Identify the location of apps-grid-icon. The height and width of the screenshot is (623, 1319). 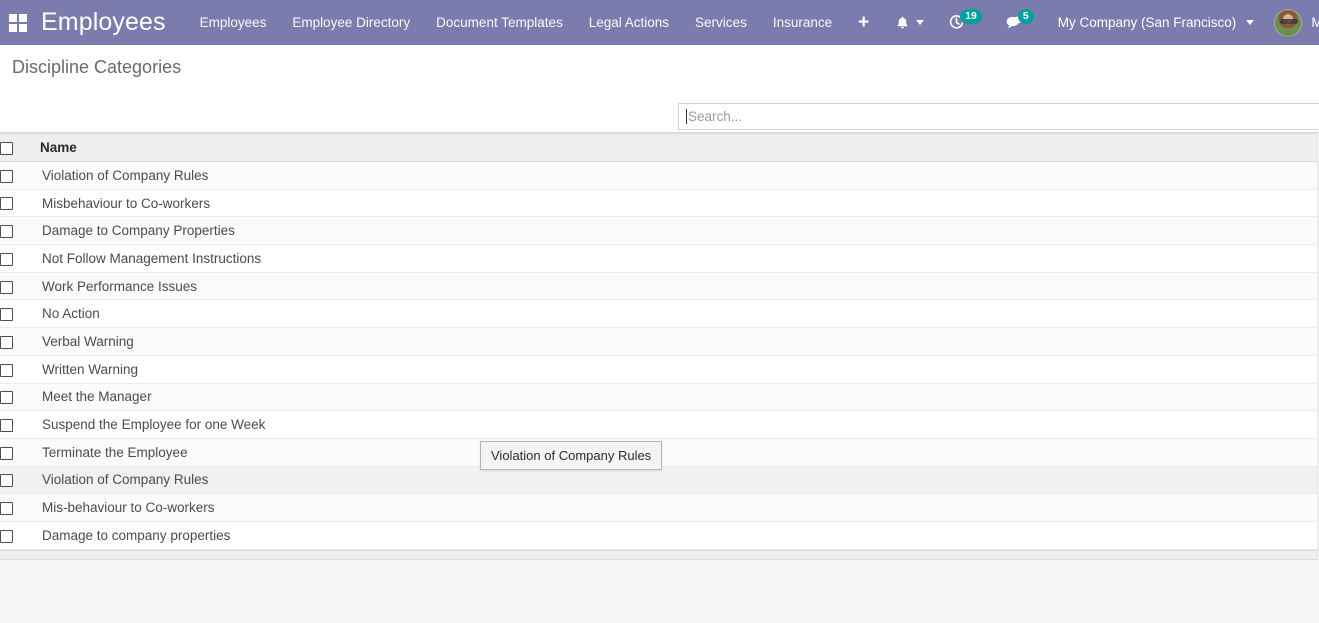
(18, 22).